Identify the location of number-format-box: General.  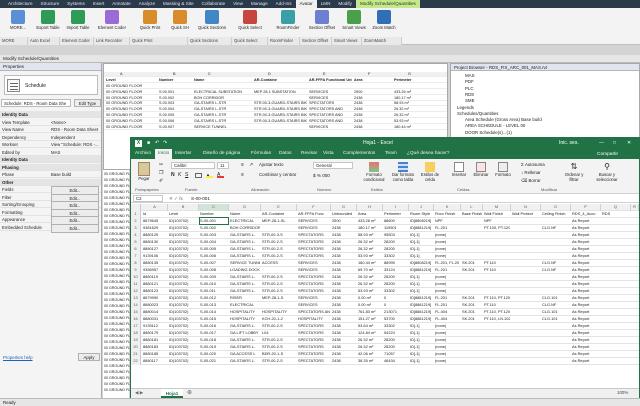
(333, 165).